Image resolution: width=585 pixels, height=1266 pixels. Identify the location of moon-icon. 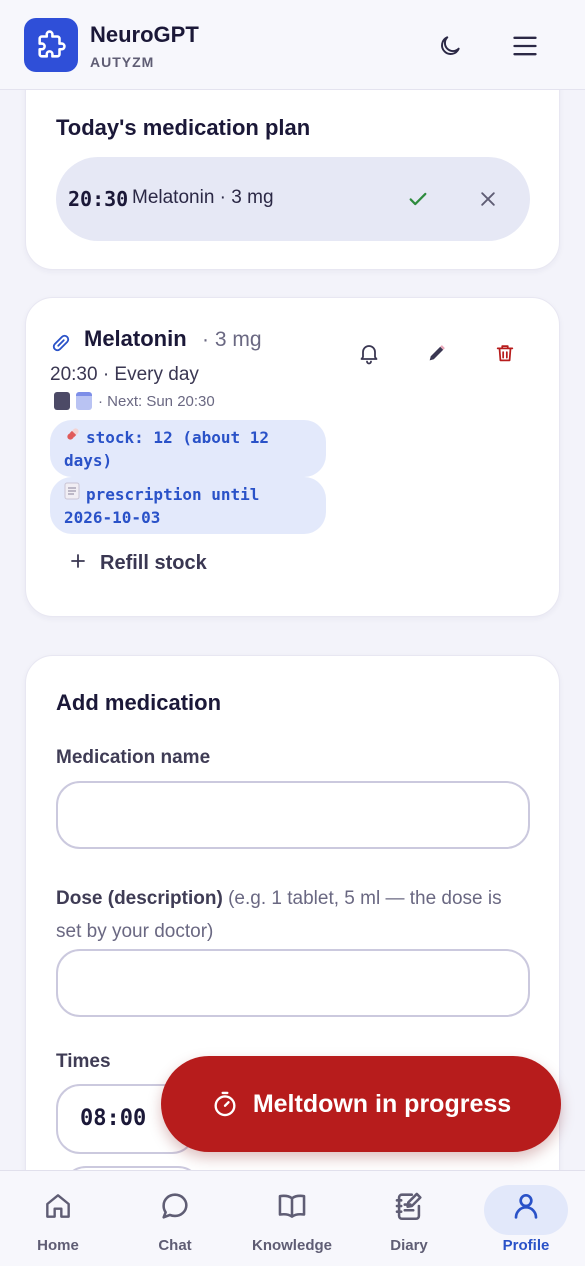
(450, 45).